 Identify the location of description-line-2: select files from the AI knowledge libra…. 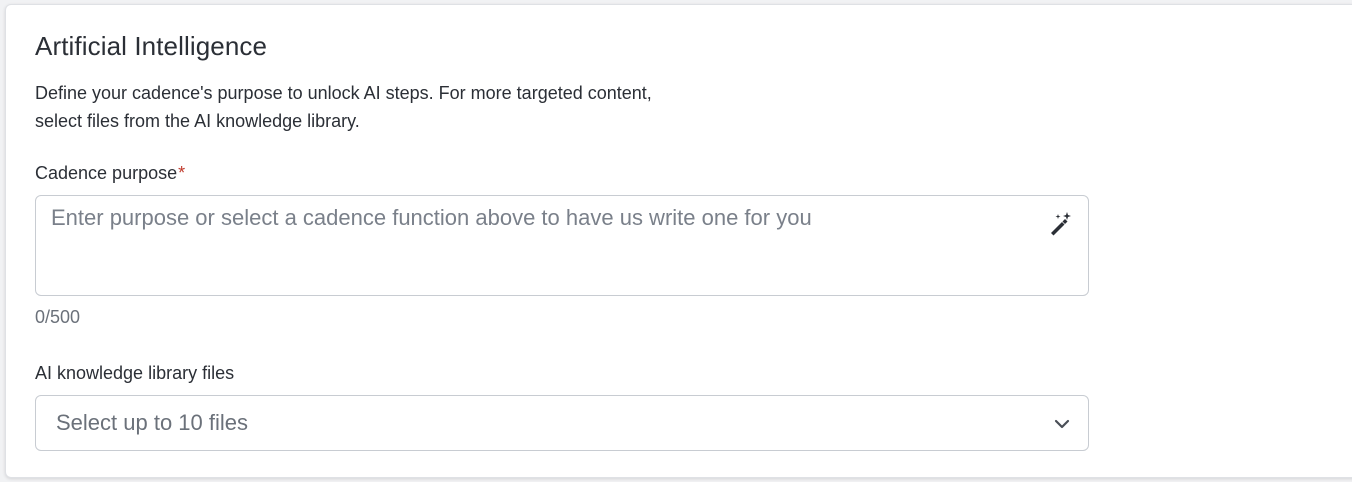
(197, 121).